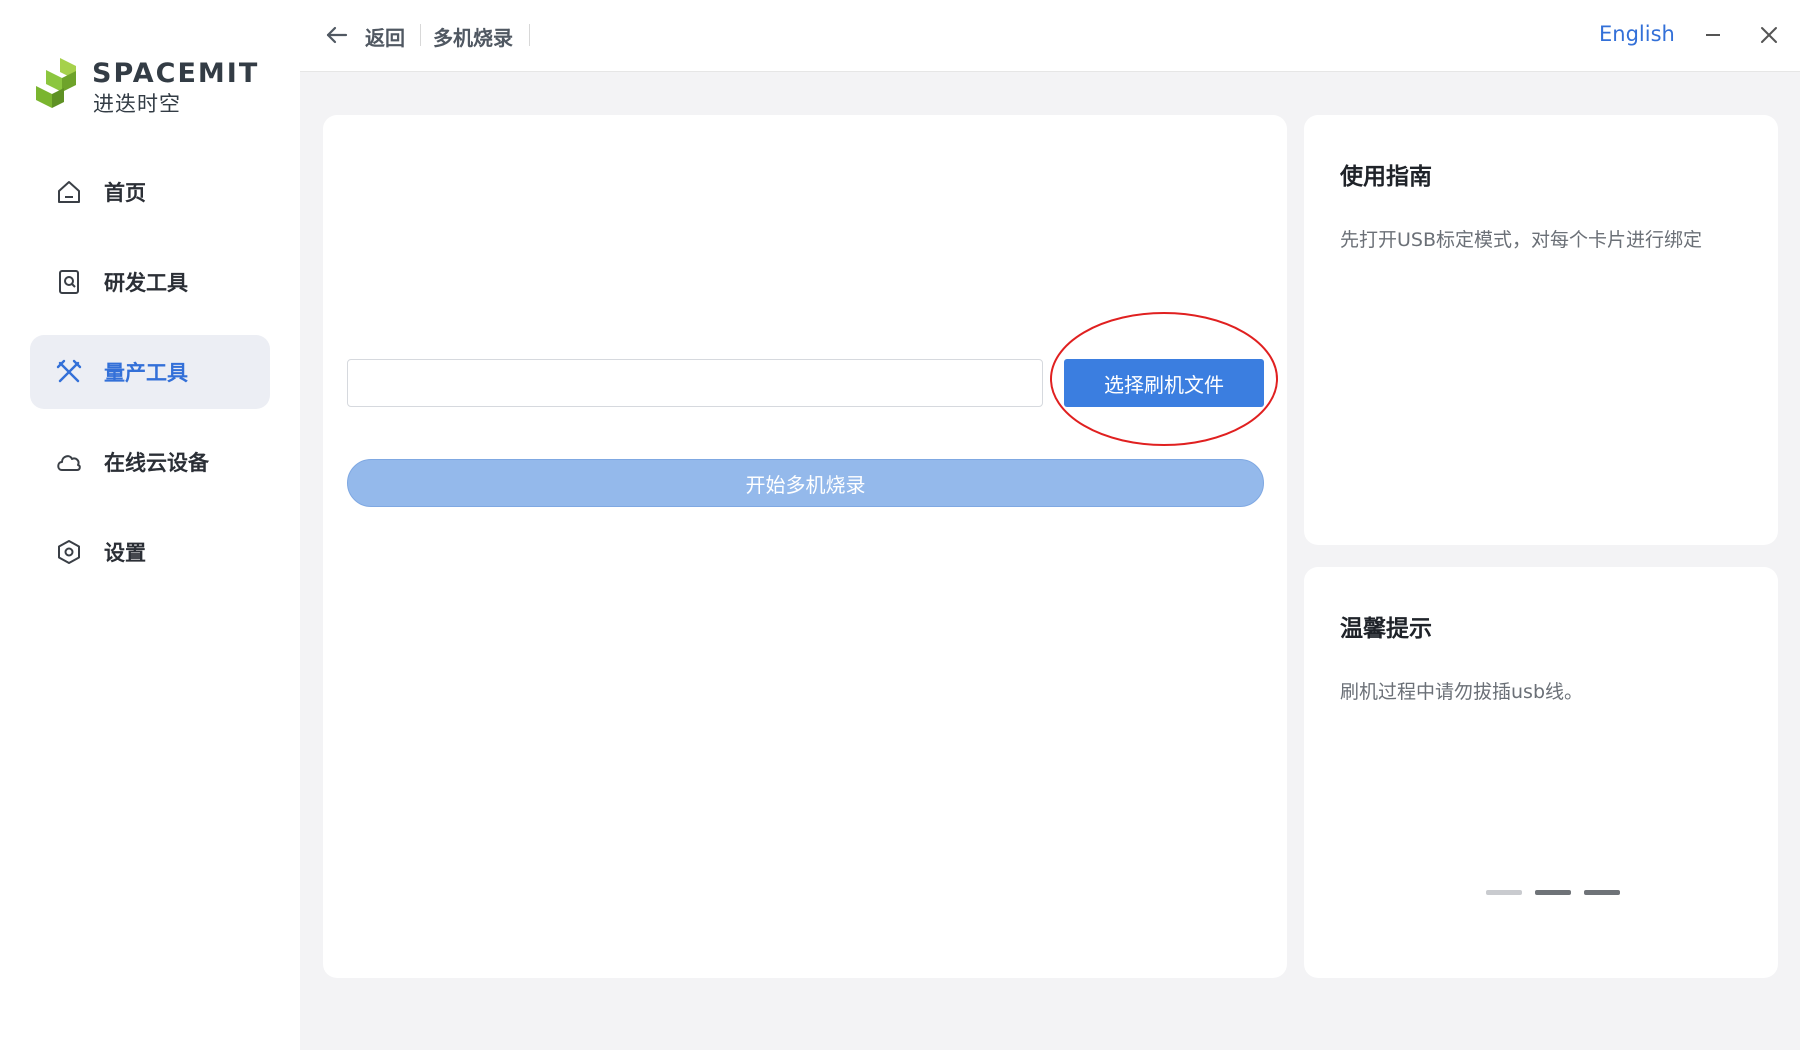 This screenshot has height=1050, width=1800. What do you see at coordinates (69, 462) in the screenshot?
I see `cloud-icon` at bounding box center [69, 462].